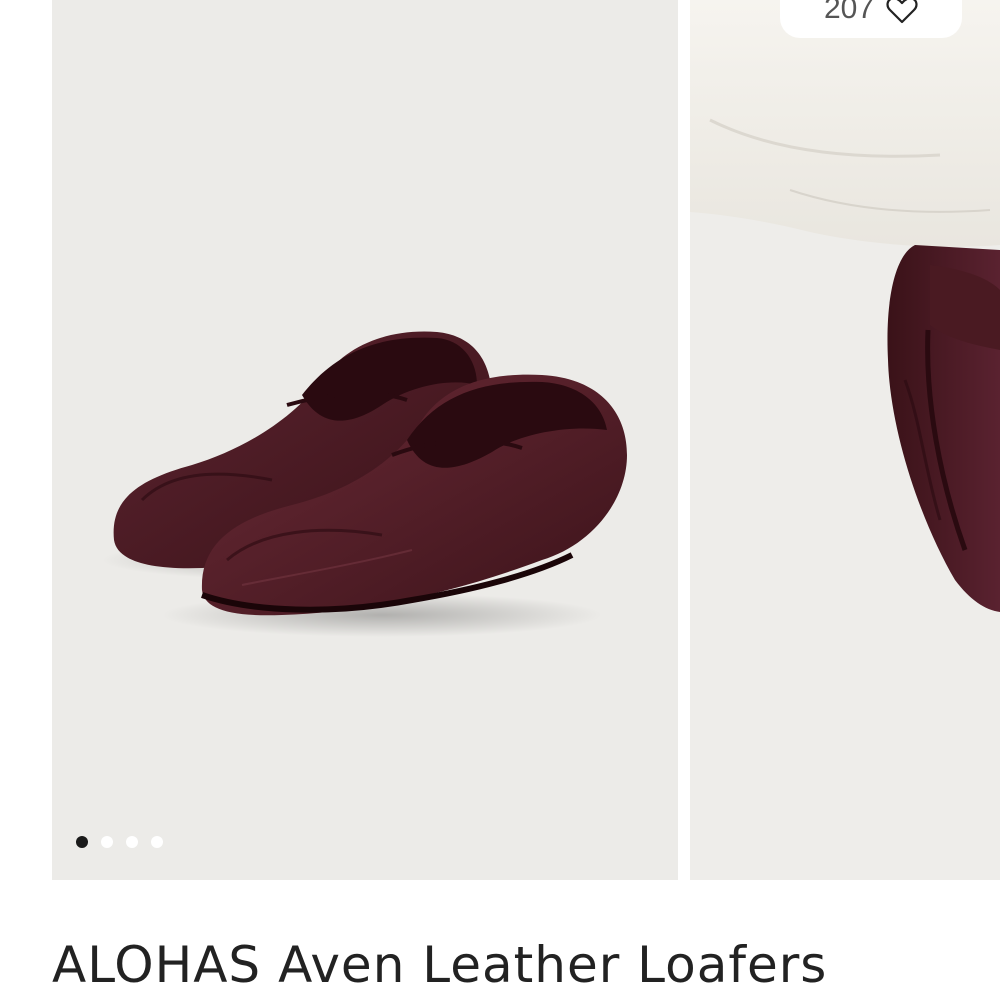  Describe the element at coordinates (902, 12) in the screenshot. I see `heart-icon` at that location.